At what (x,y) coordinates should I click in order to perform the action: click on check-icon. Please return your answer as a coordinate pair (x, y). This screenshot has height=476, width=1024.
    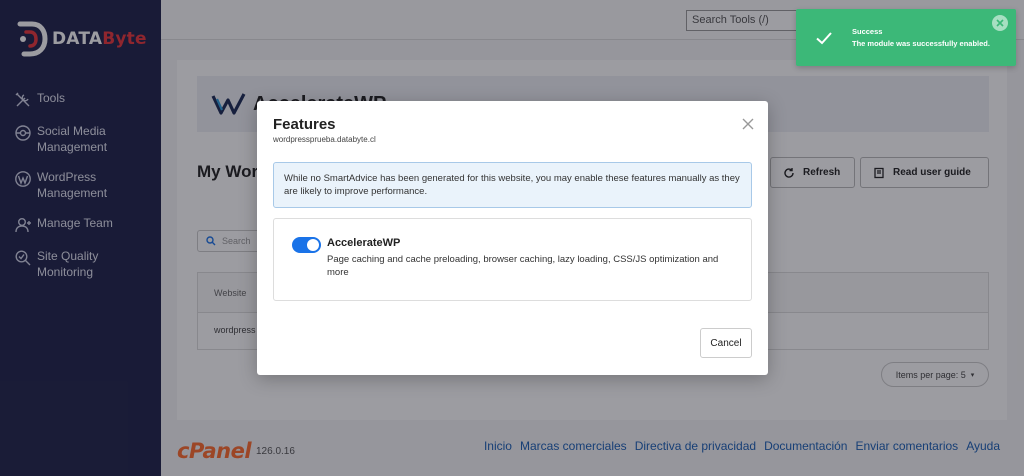
    Looking at the image, I should click on (824, 38).